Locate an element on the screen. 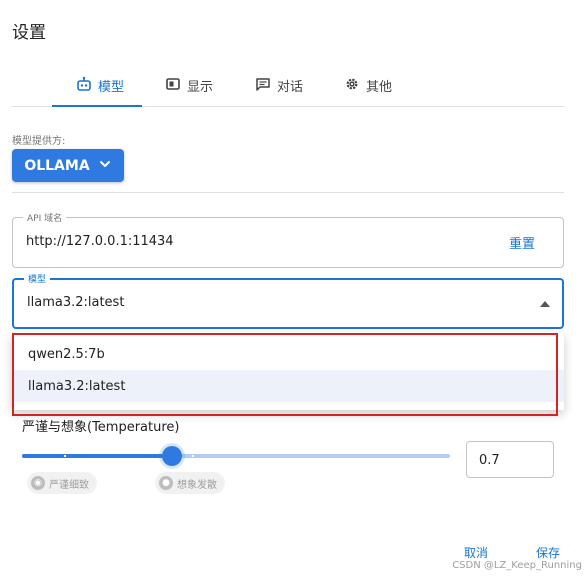 Image resolution: width=586 pixels, height=578 pixels. precise-icon: ◉ is located at coordinates (38, 483).